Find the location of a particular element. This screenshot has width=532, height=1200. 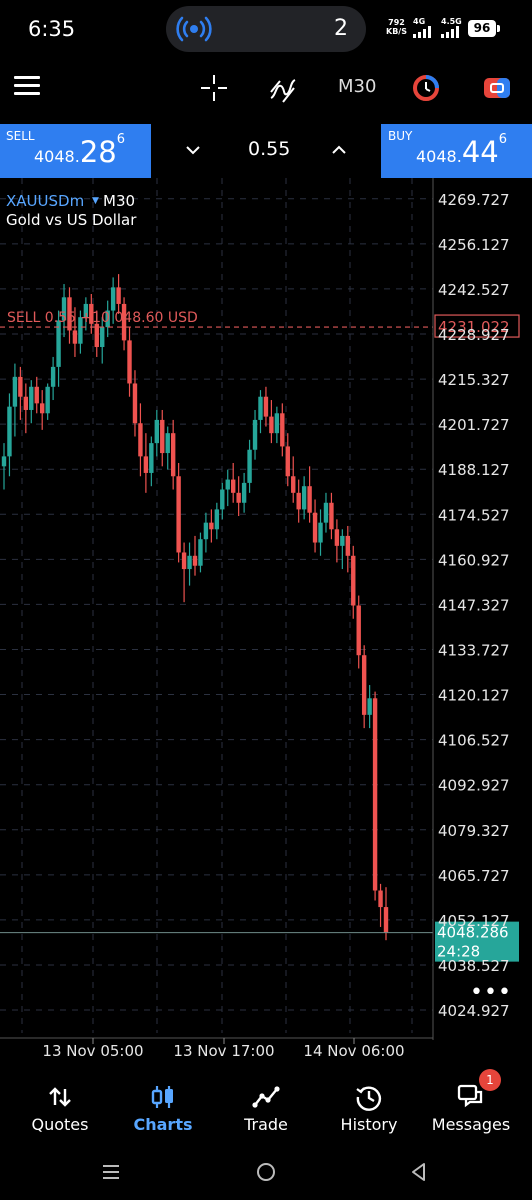

buy-price-main: 4048. is located at coordinates (439, 156).